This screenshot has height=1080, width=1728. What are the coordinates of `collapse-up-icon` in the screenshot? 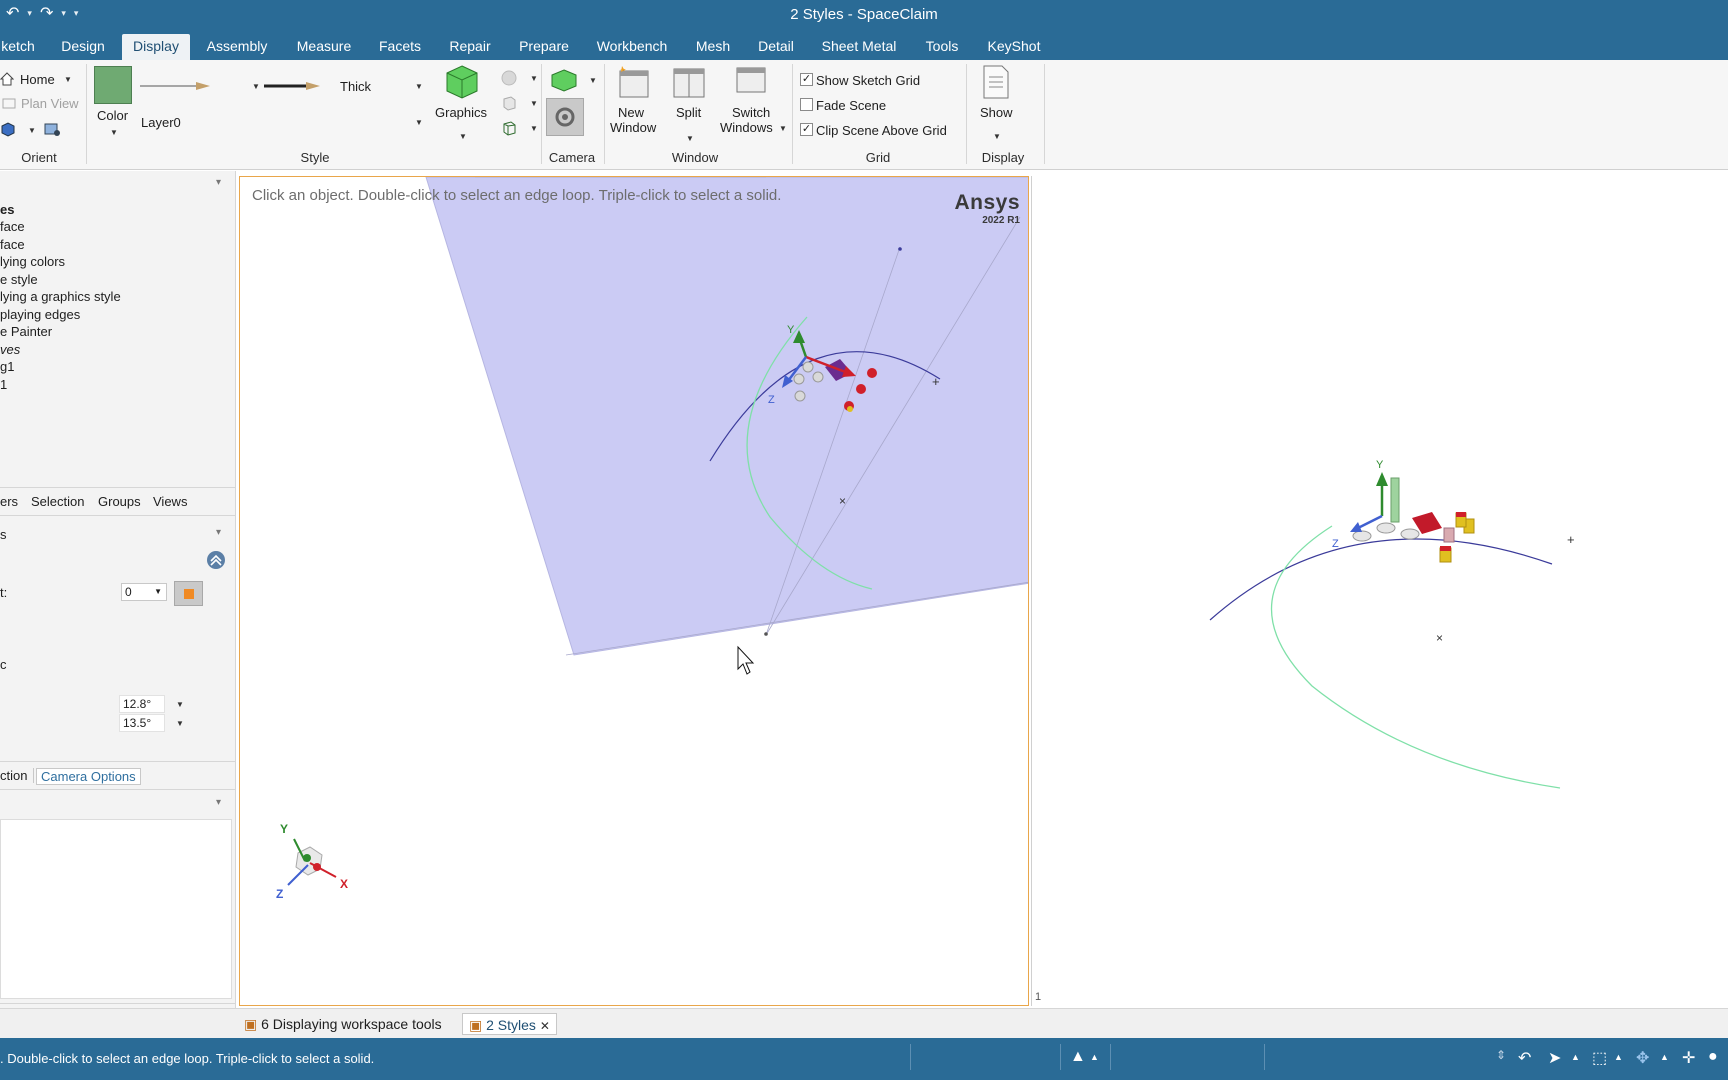 It's located at (216, 560).